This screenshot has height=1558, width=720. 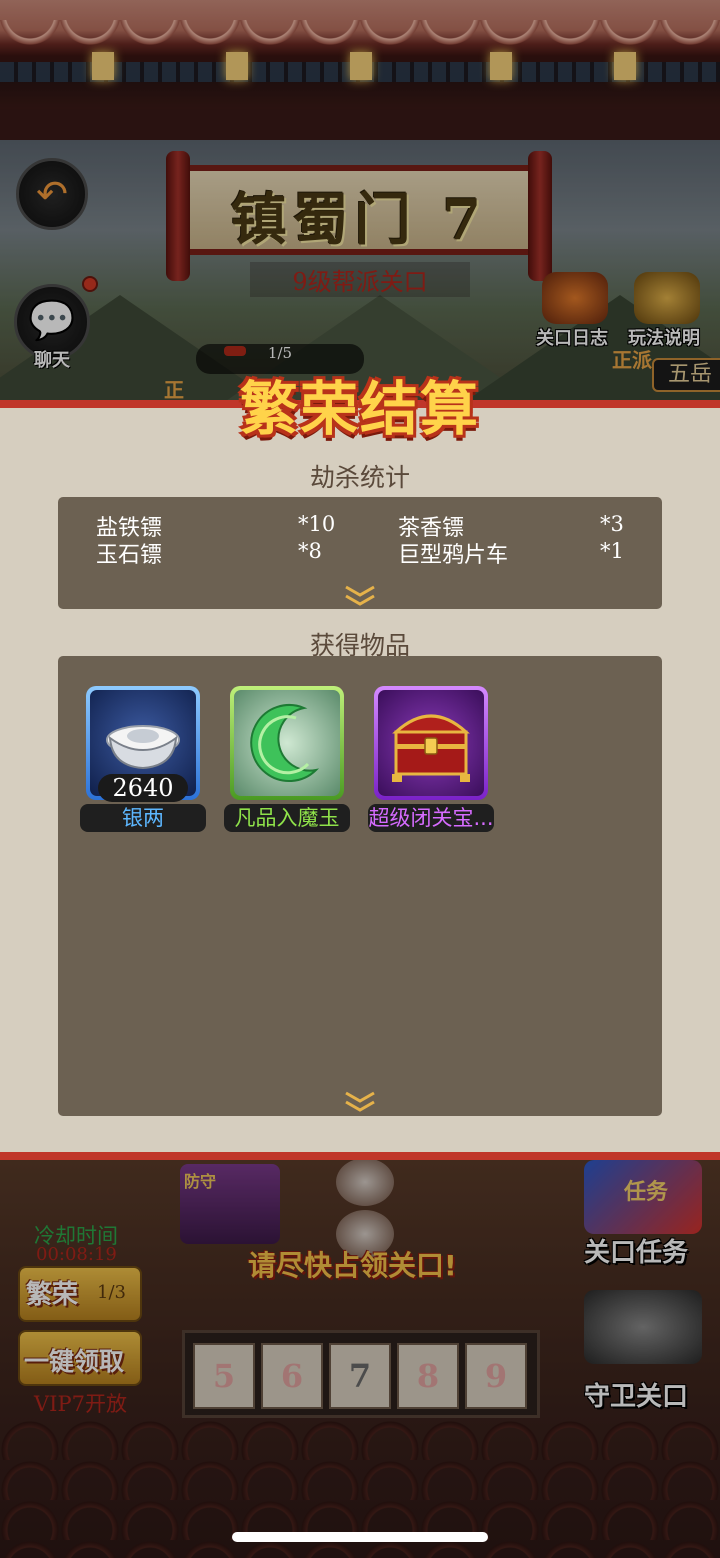 What do you see at coordinates (360, 1537) in the screenshot?
I see `home-indicator` at bounding box center [360, 1537].